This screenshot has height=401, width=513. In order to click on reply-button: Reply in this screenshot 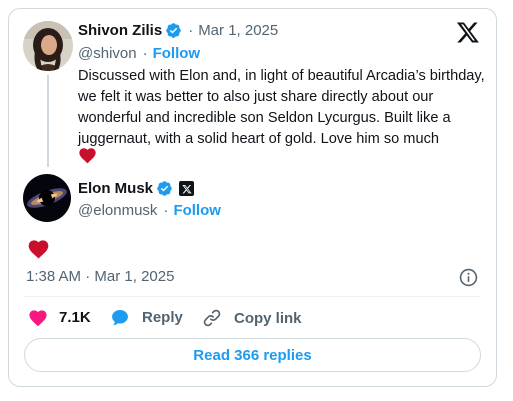, I will do `click(146, 317)`.